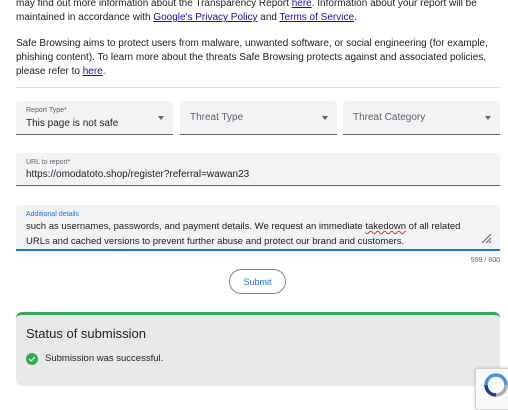  I want to click on status-message: Submission was successful., so click(104, 358).